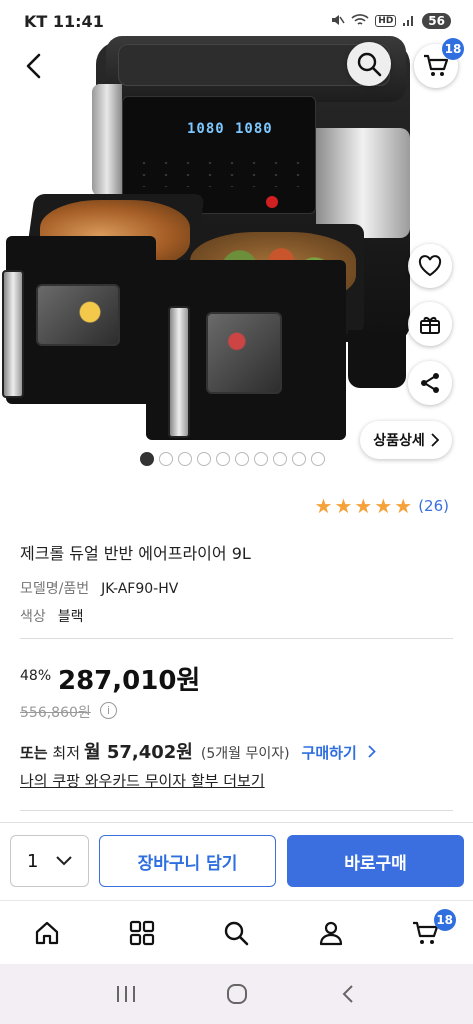 Image resolution: width=473 pixels, height=1024 pixels. I want to click on gift-icon, so click(430, 325).